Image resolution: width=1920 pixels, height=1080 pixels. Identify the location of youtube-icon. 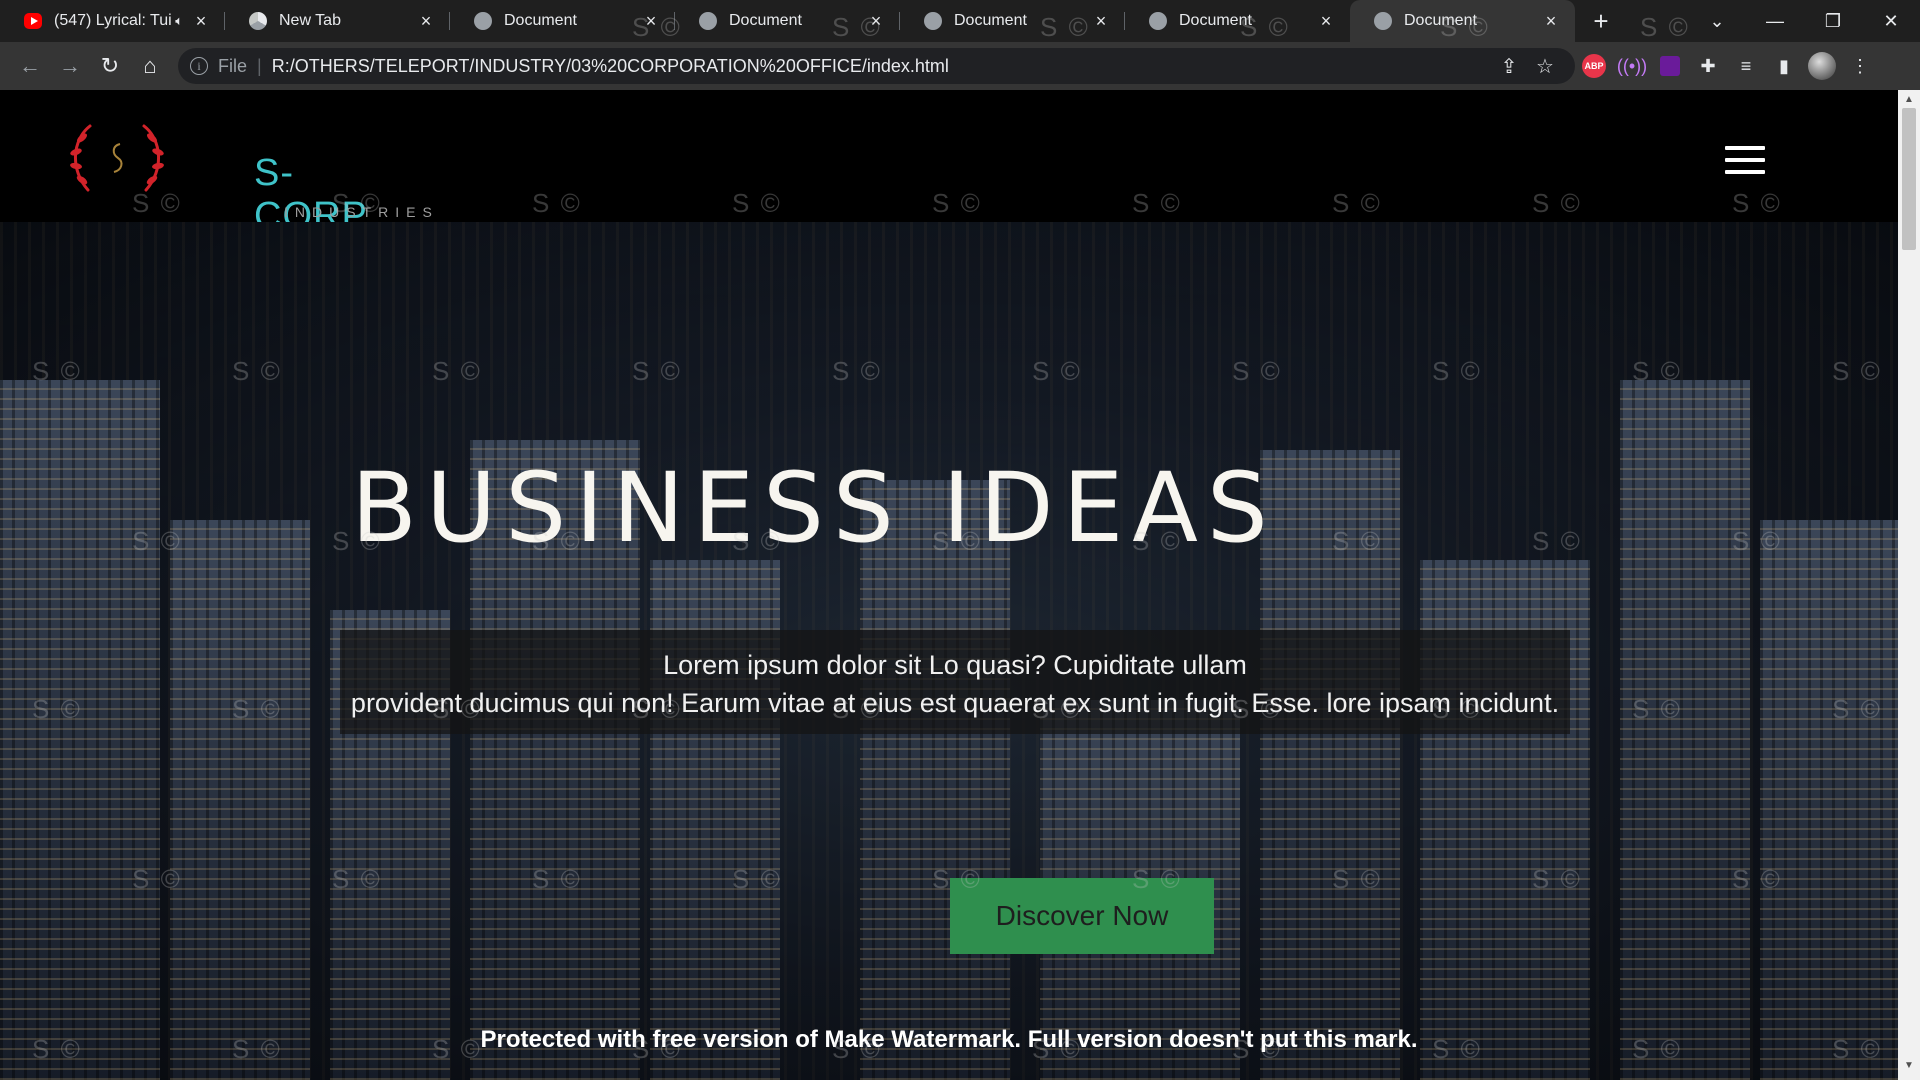
(33, 21).